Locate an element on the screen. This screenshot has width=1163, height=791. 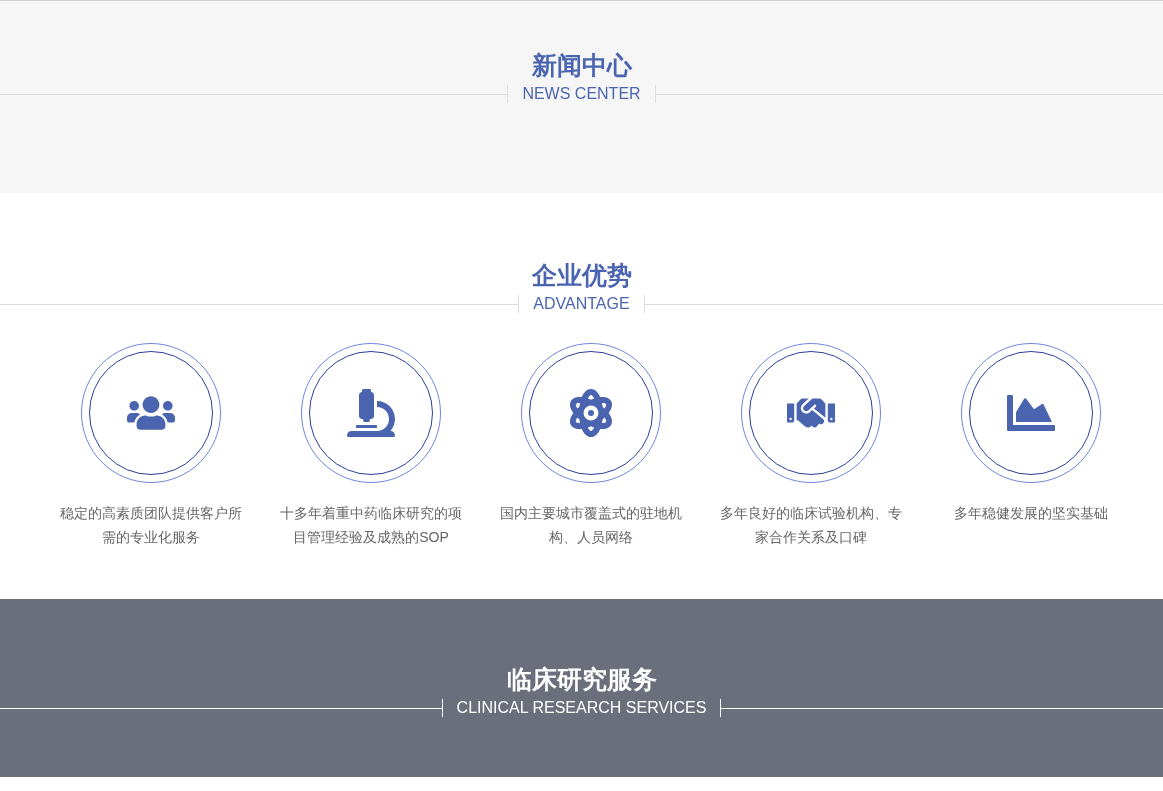
section-title: 企业优势 is located at coordinates (581, 275).